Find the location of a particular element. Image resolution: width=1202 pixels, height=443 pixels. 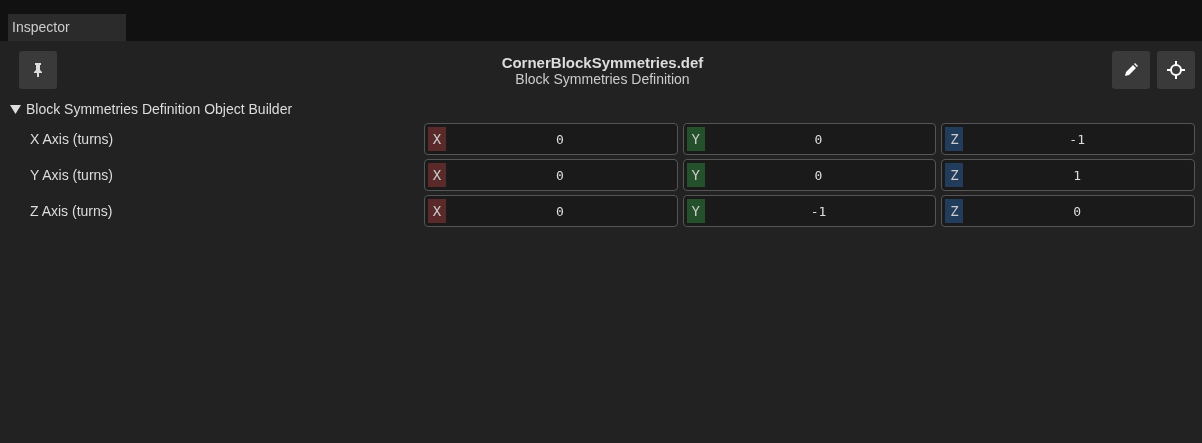

panel-tab: Inspector is located at coordinates (67, 27).